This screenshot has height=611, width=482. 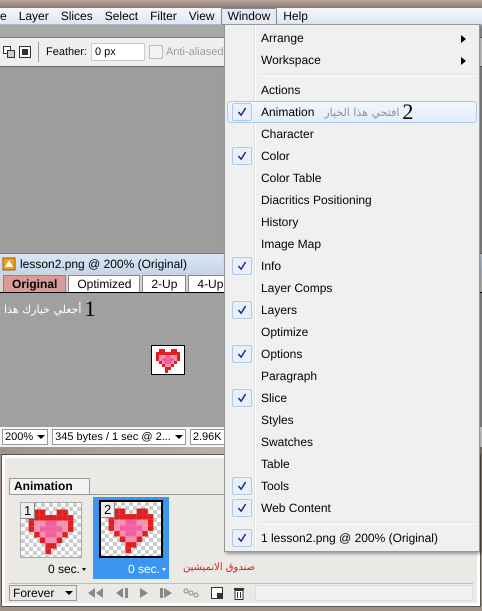 What do you see at coordinates (287, 134) in the screenshot?
I see `menu-item-label: Character` at bounding box center [287, 134].